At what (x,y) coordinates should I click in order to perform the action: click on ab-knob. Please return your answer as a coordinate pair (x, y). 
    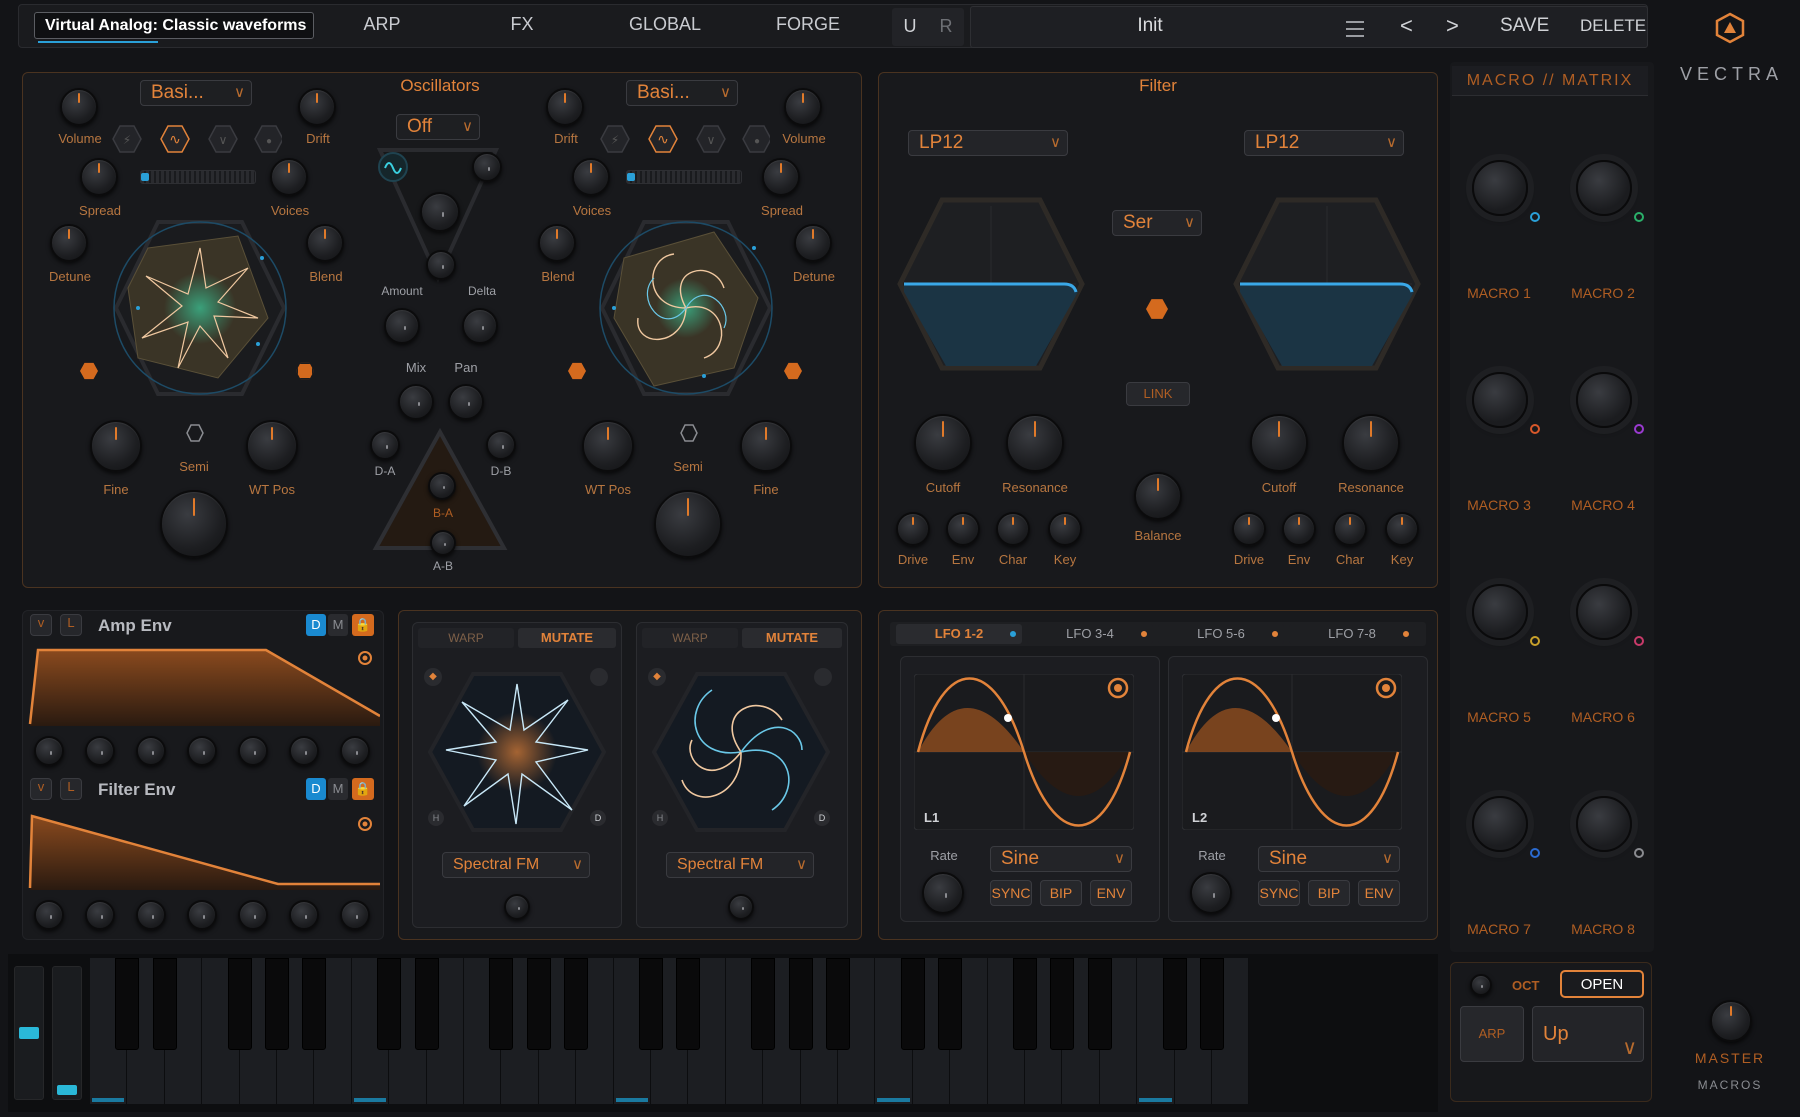
    Looking at the image, I should click on (443, 543).